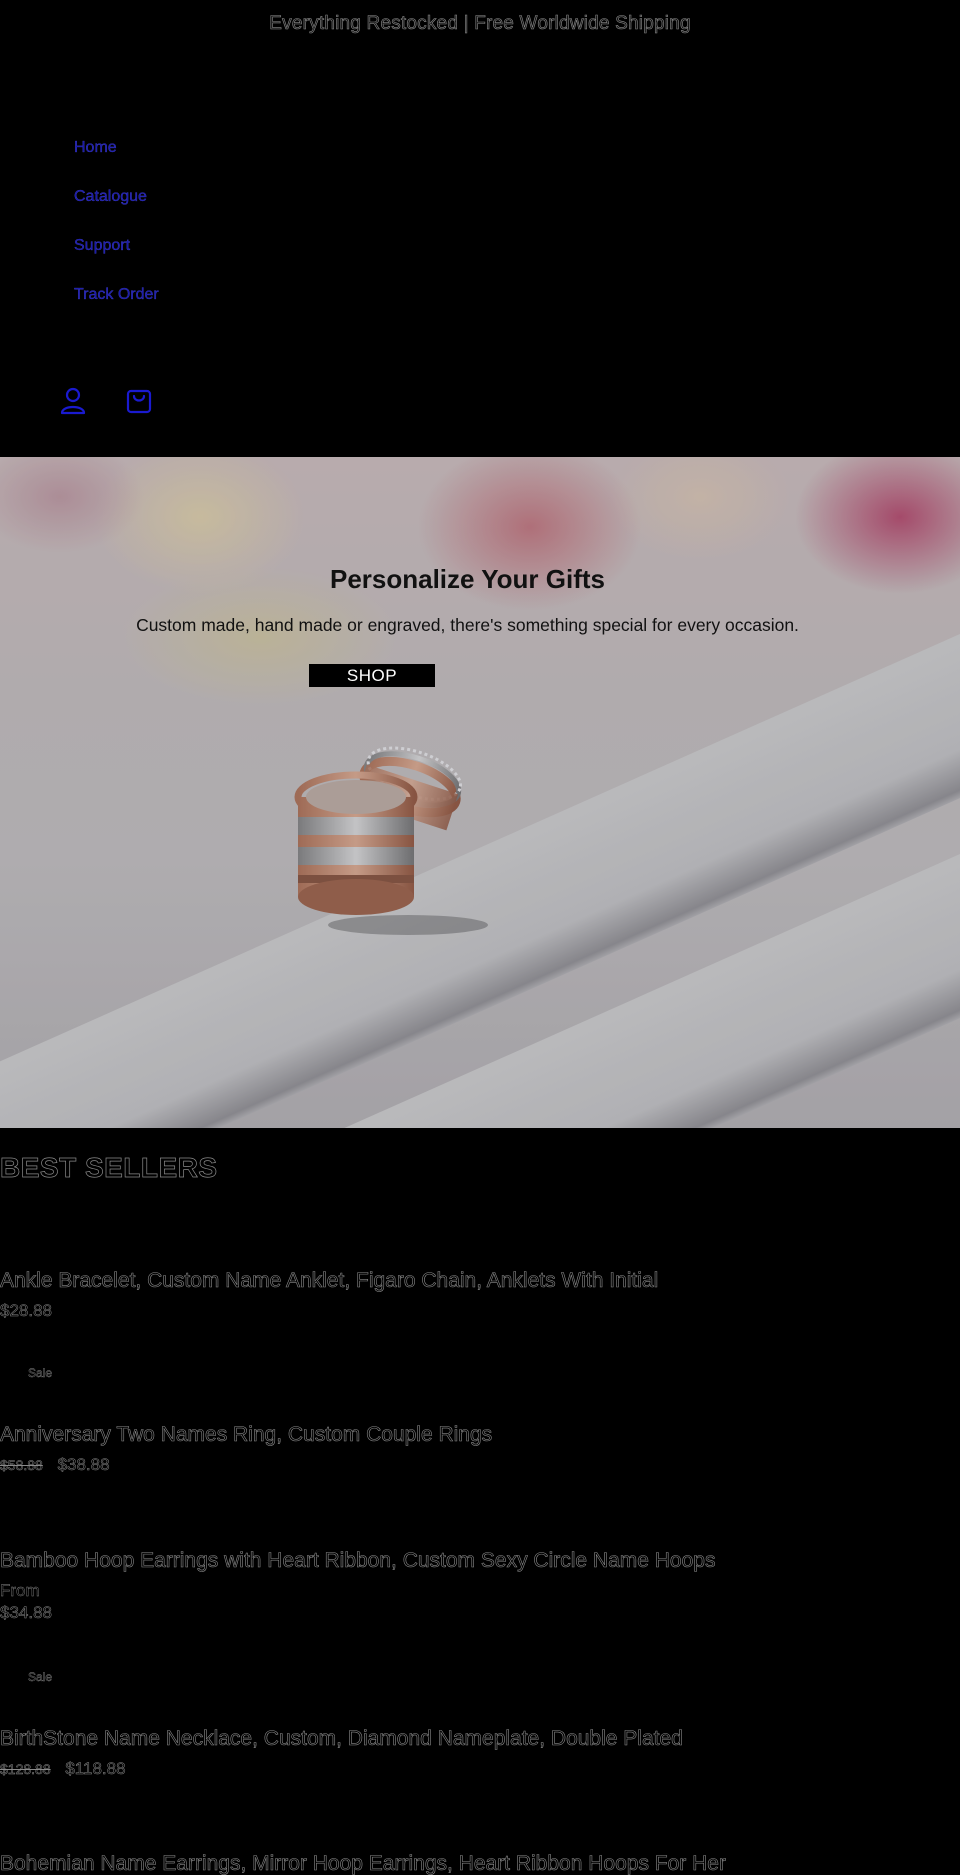  I want to click on shop-button: SHOP, so click(372, 675).